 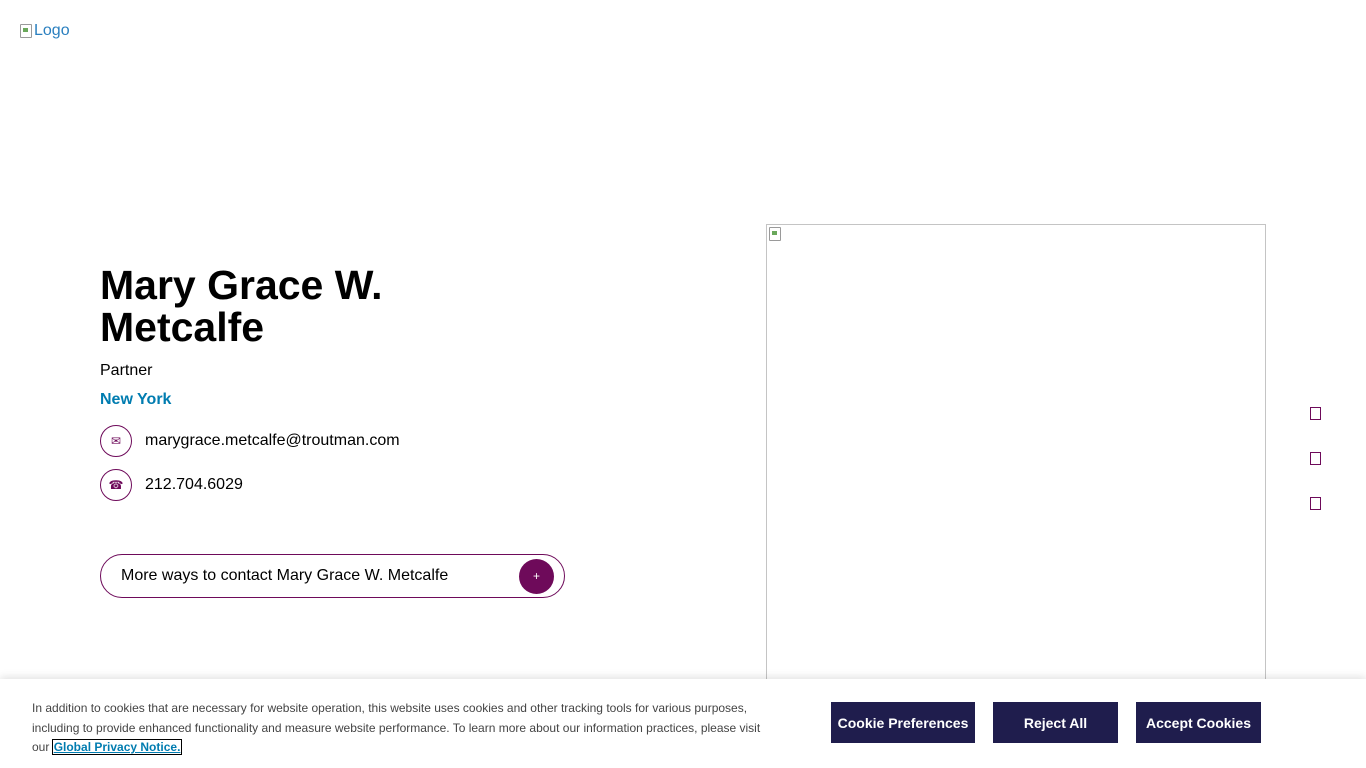 I want to click on phone-icon: ☎, so click(x=116, y=485).